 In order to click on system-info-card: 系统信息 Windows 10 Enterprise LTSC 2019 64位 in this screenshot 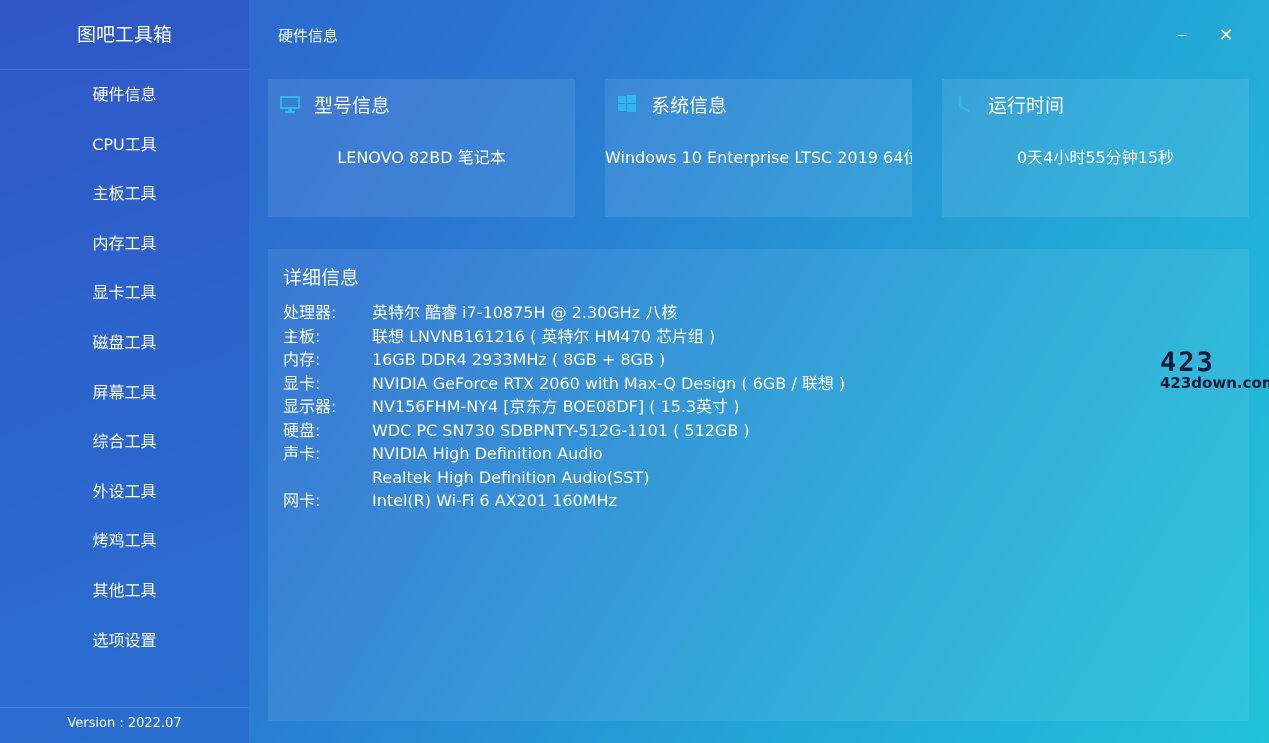, I will do `click(758, 148)`.